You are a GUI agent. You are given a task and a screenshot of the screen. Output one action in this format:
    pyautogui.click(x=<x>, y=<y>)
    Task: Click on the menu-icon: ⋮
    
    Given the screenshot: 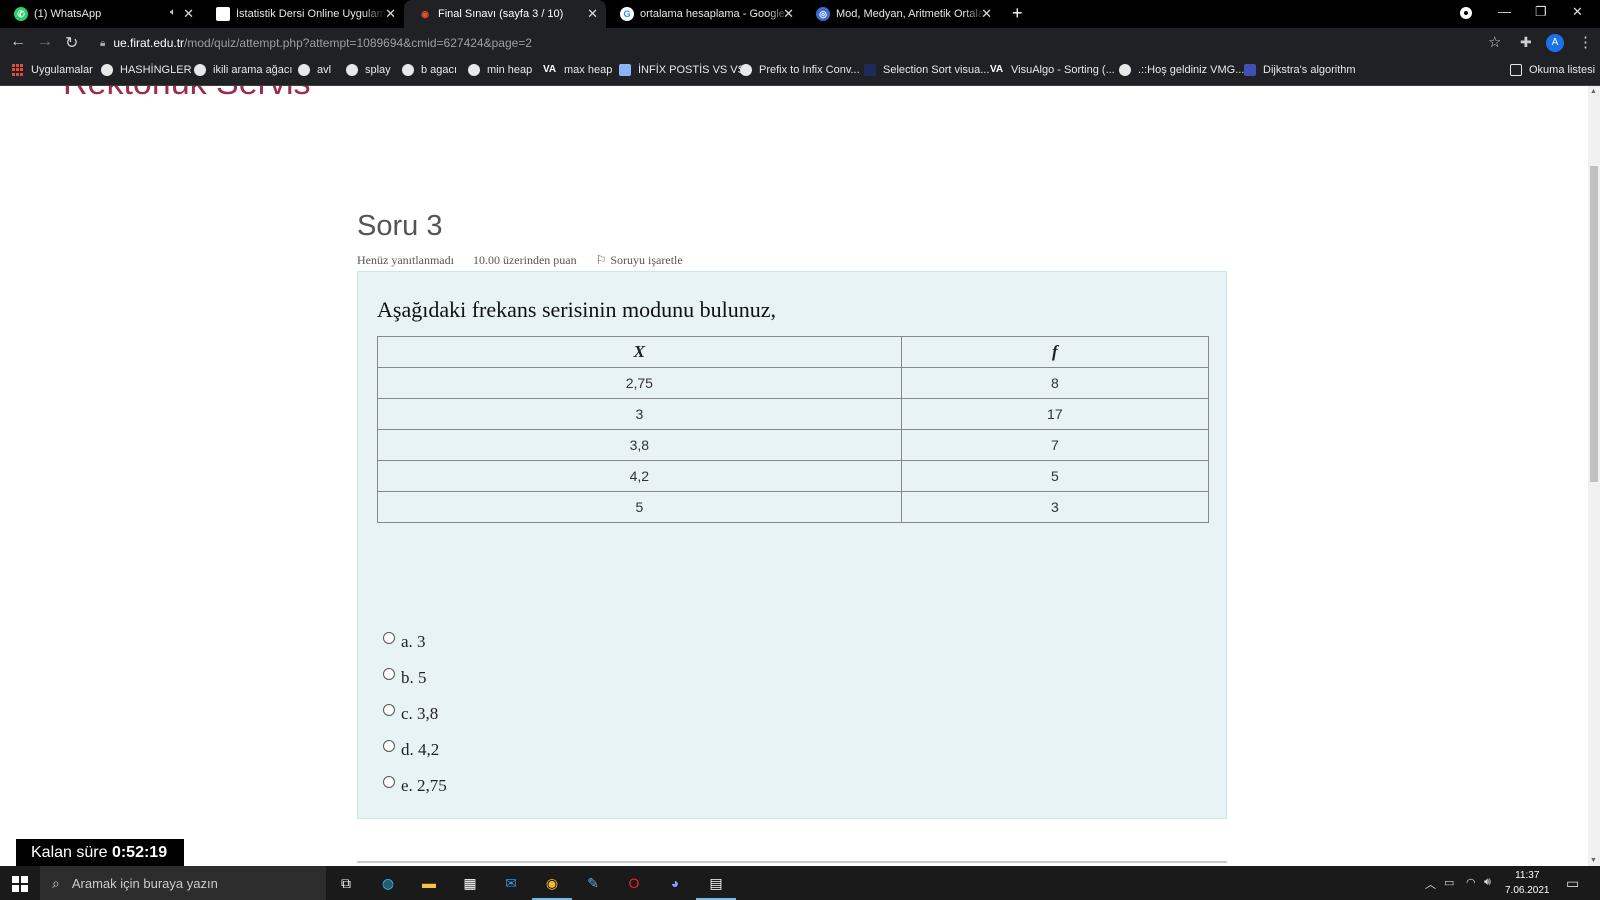 What is the action you would take?
    pyautogui.click(x=1585, y=42)
    